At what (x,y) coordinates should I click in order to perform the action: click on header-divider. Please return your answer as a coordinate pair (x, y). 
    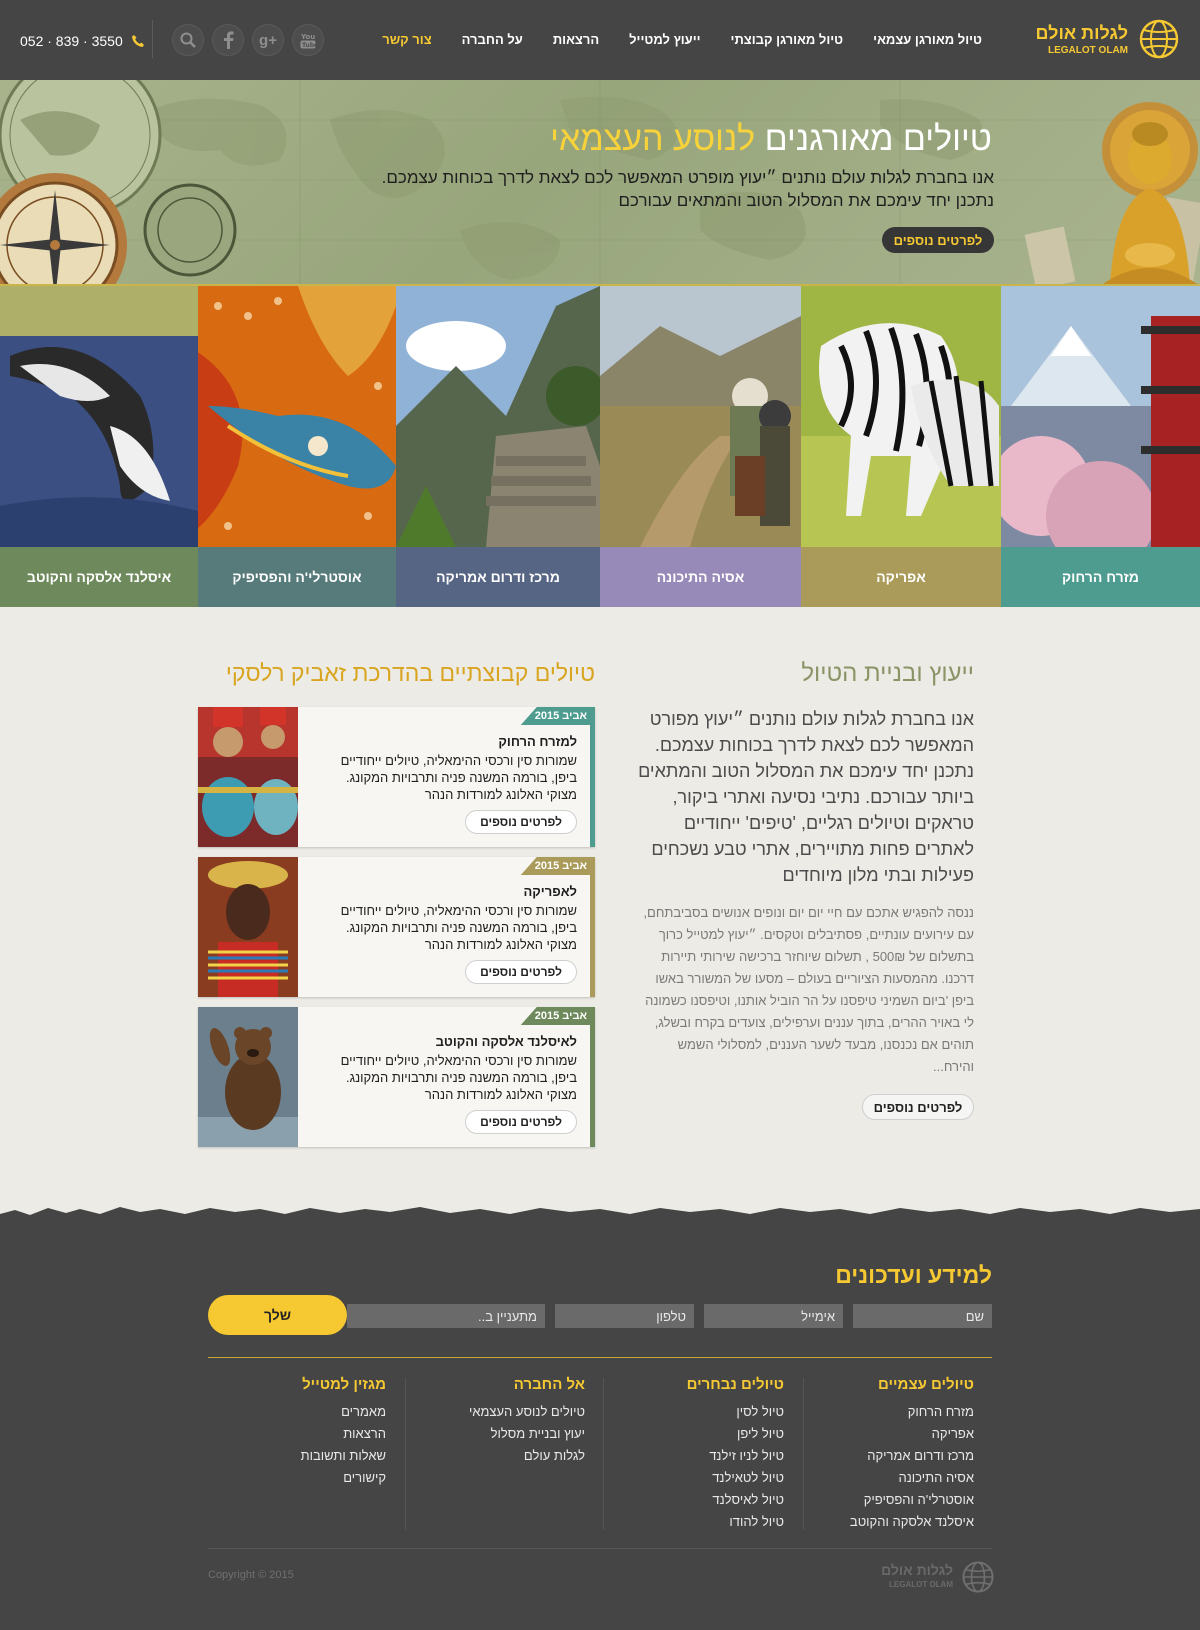
    Looking at the image, I should click on (152, 39).